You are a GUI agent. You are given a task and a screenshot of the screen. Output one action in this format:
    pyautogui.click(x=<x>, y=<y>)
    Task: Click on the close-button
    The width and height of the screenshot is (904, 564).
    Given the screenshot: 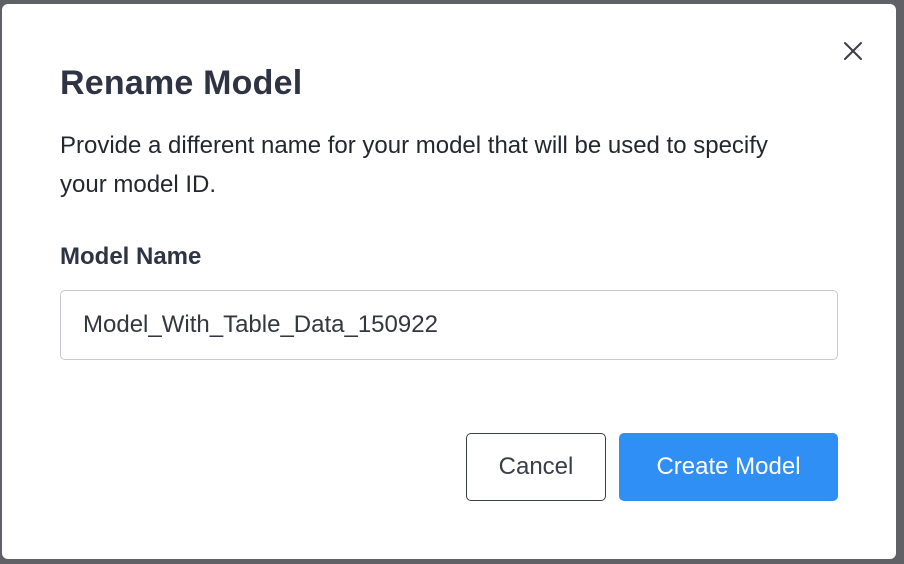 What is the action you would take?
    pyautogui.click(x=853, y=51)
    